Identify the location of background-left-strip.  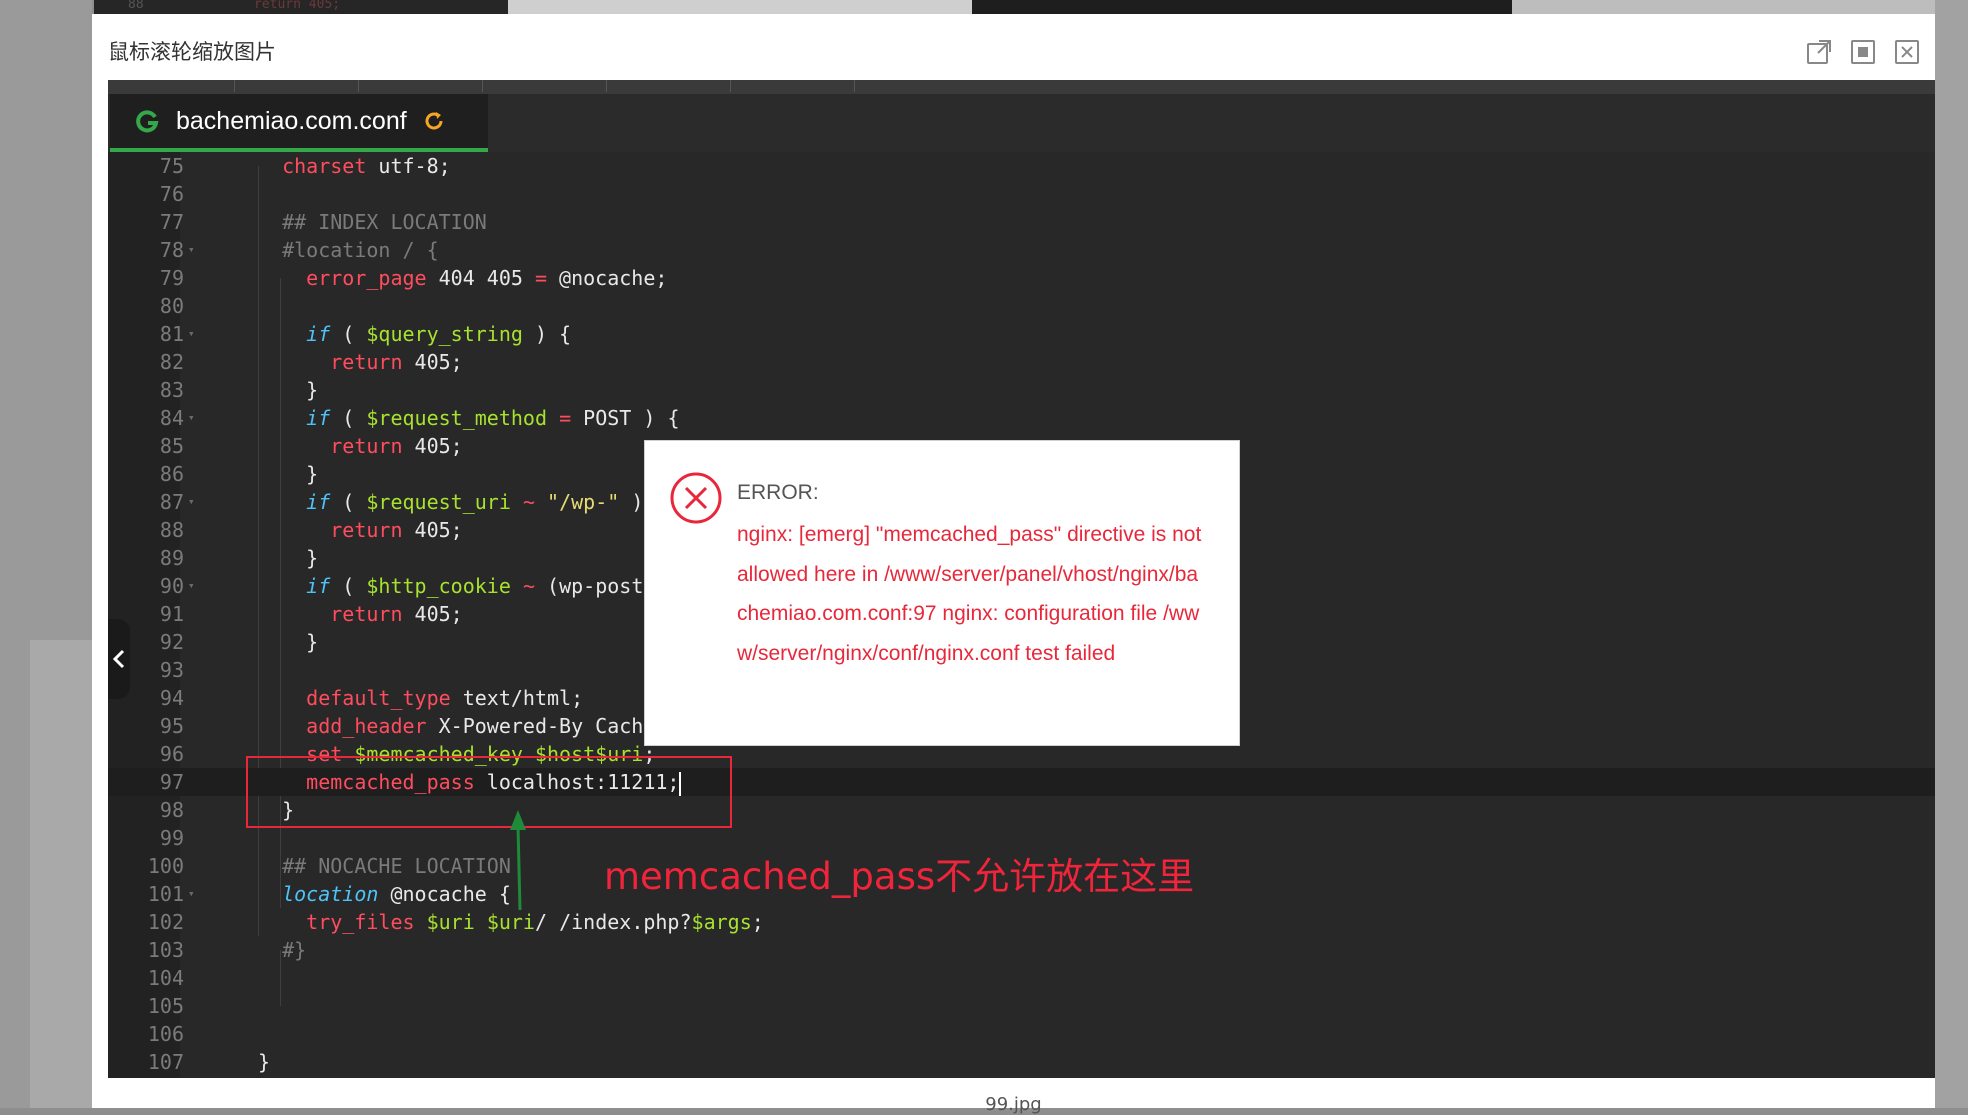
(61, 874).